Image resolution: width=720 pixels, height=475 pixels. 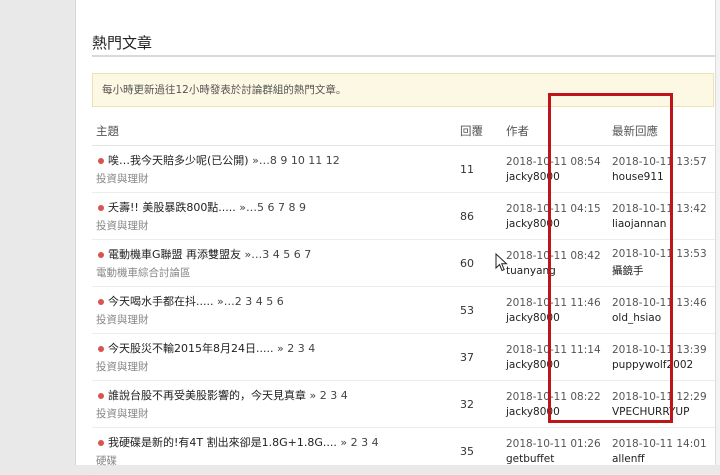 What do you see at coordinates (666, 318) in the screenshot?
I see `last-reply-username: old_hsiao` at bounding box center [666, 318].